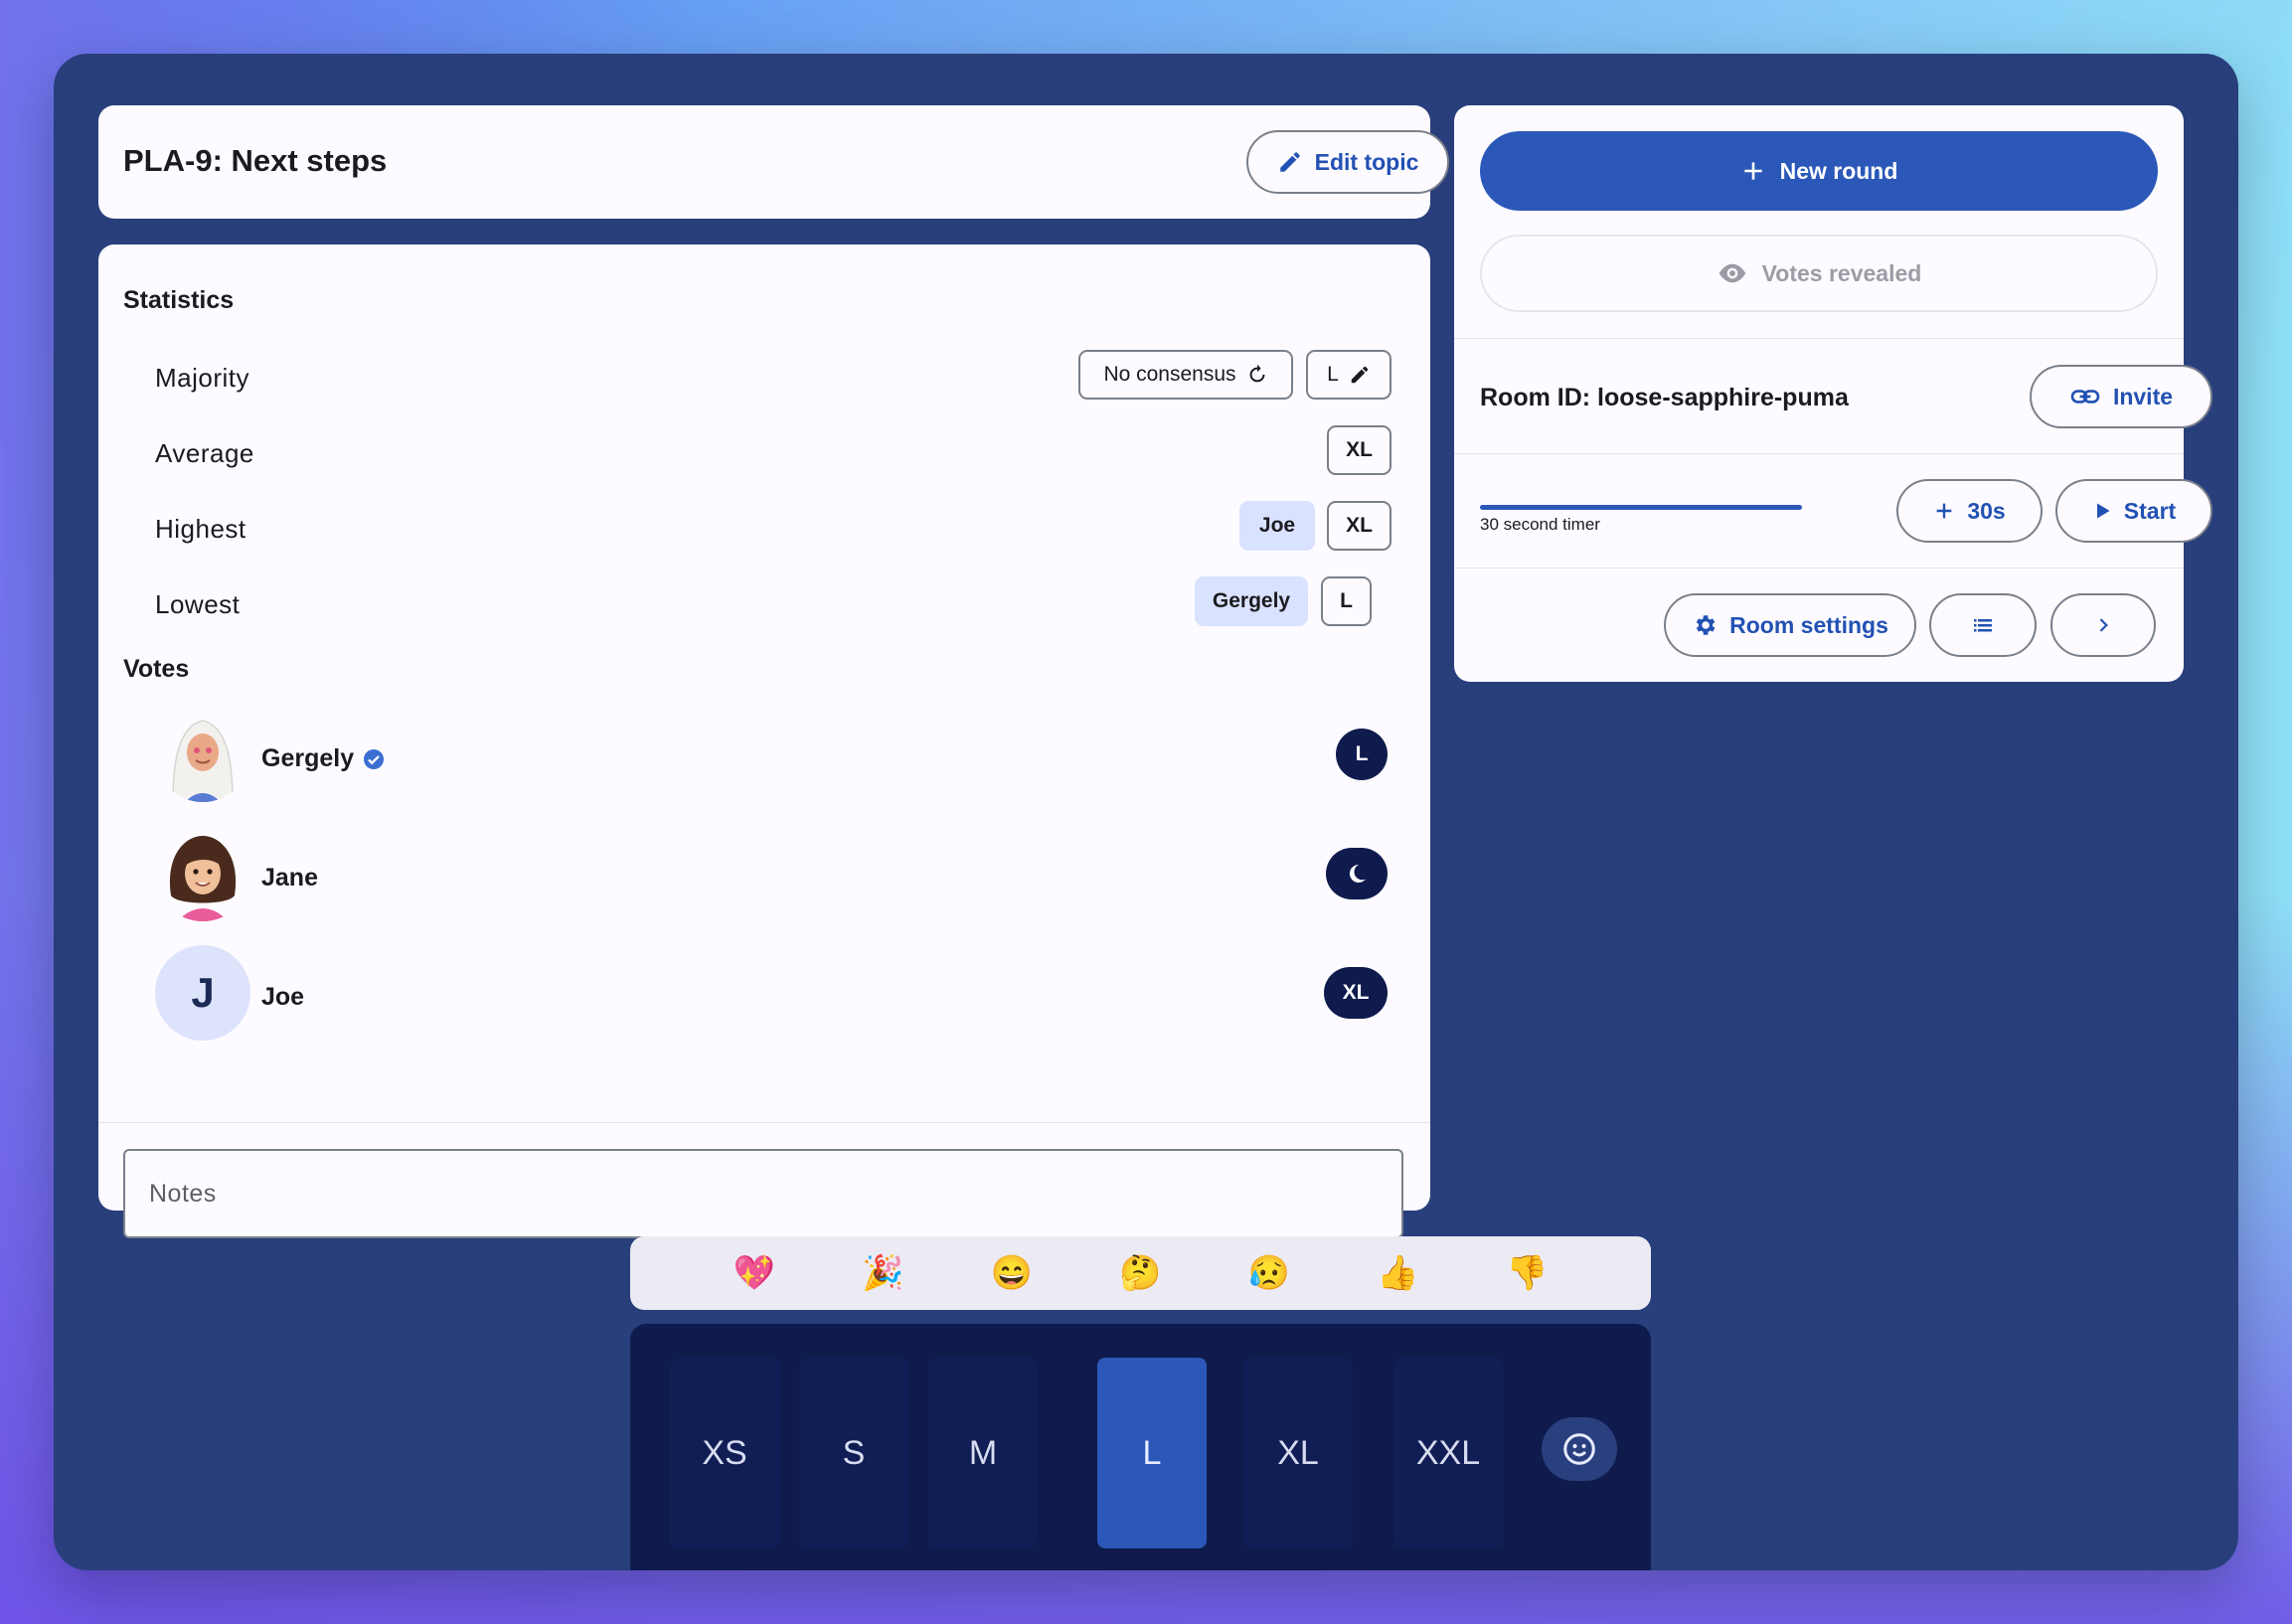 Image resolution: width=2292 pixels, height=1624 pixels. I want to click on vote-badge, so click(1357, 873).